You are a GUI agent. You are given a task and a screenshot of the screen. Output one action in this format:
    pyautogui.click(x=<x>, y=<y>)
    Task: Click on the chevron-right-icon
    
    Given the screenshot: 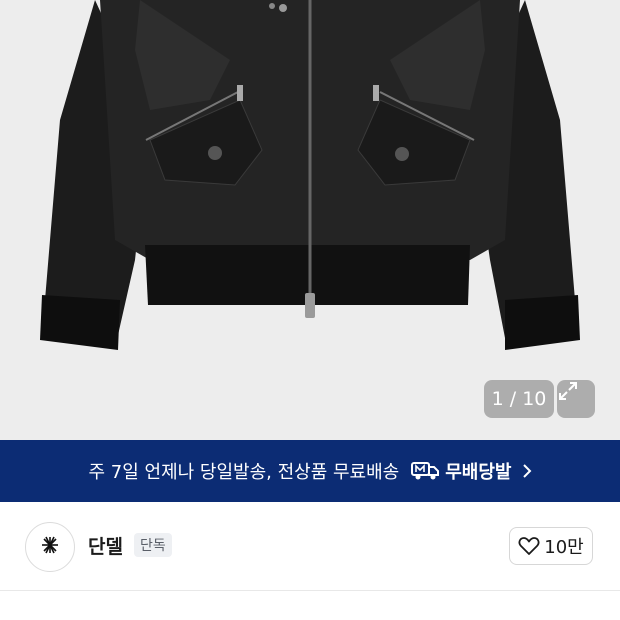 What is the action you would take?
    pyautogui.click(x=527, y=471)
    